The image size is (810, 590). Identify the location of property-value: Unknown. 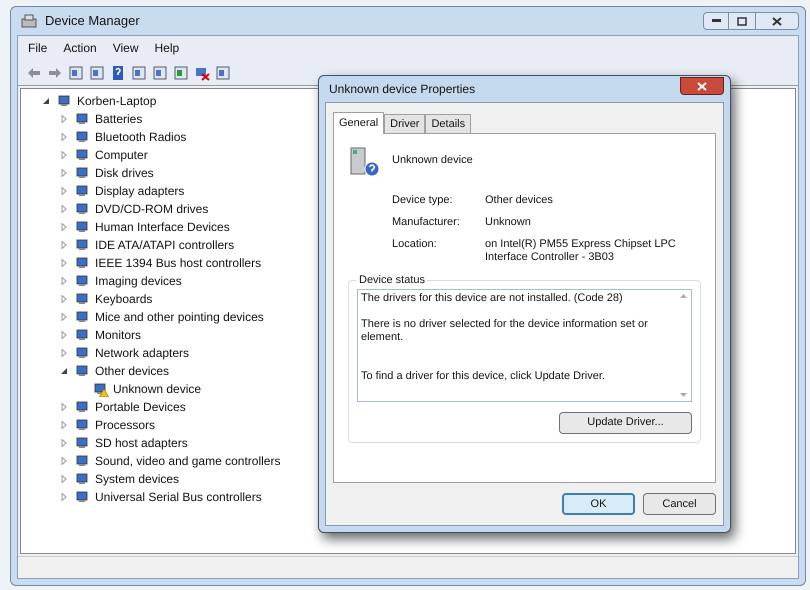
(508, 222).